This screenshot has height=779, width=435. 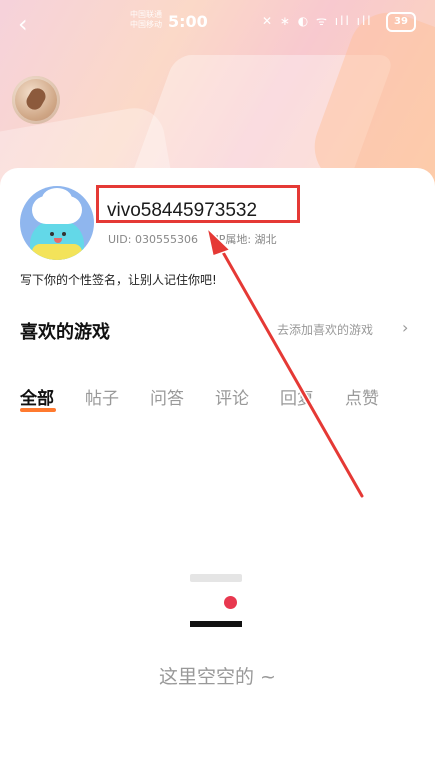 I want to click on tab-comments: 评论, so click(x=232, y=396).